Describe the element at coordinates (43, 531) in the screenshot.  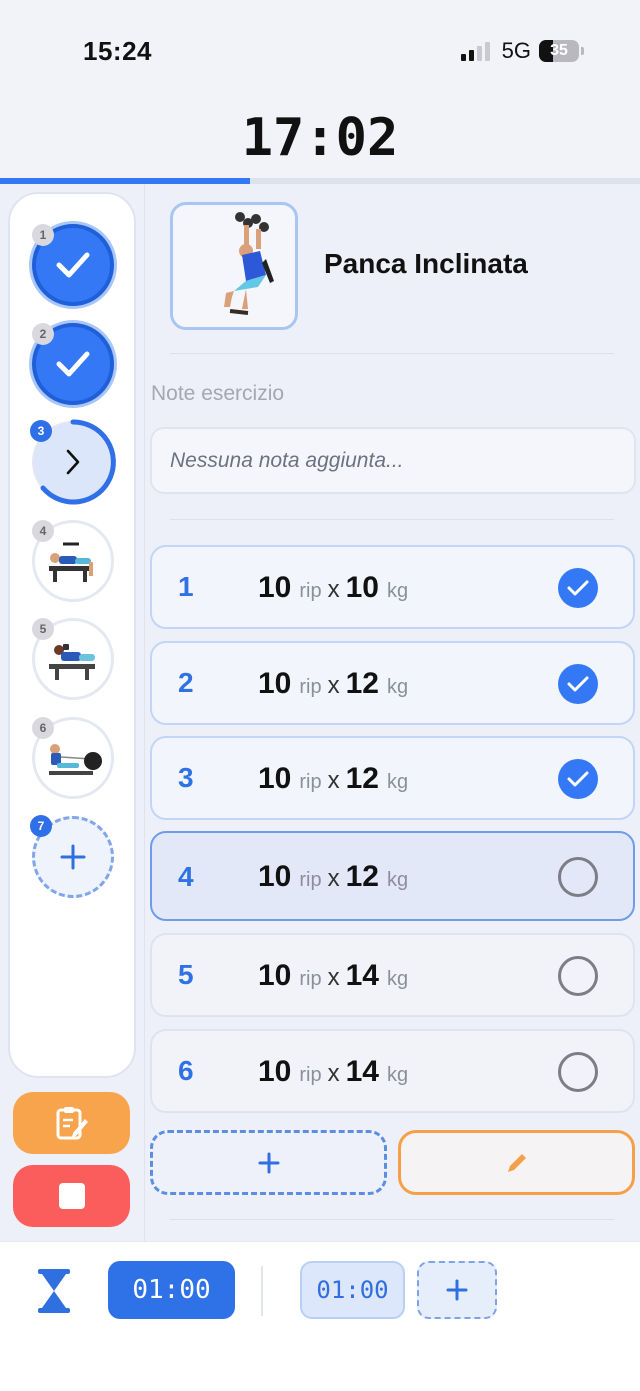
I see `exercise-badge-4: 4` at that location.